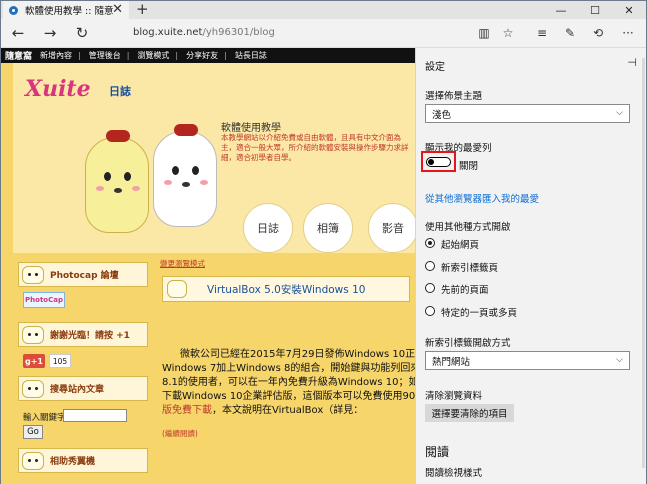 Image resolution: width=647 pixels, height=484 pixels. What do you see at coordinates (469, 267) in the screenshot?
I see `radio-label-new-tab-page: 新索引標籤頁` at bounding box center [469, 267].